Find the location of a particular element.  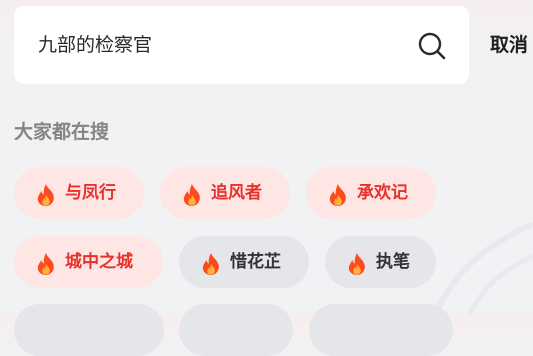

trending-tag: 惜花芷 is located at coordinates (244, 262).